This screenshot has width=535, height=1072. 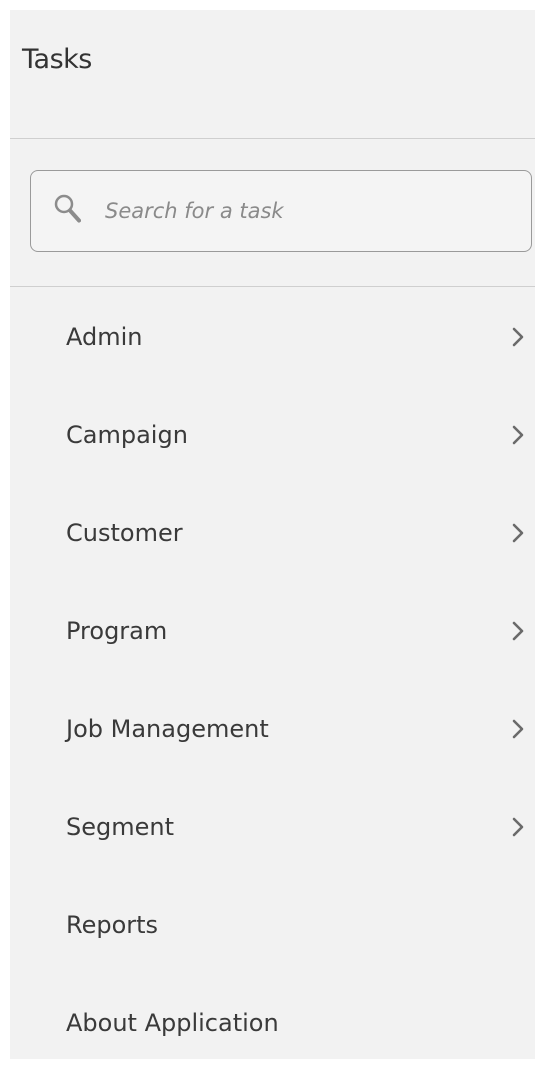 I want to click on menu-item-about-application: About Application, so click(x=272, y=1023).